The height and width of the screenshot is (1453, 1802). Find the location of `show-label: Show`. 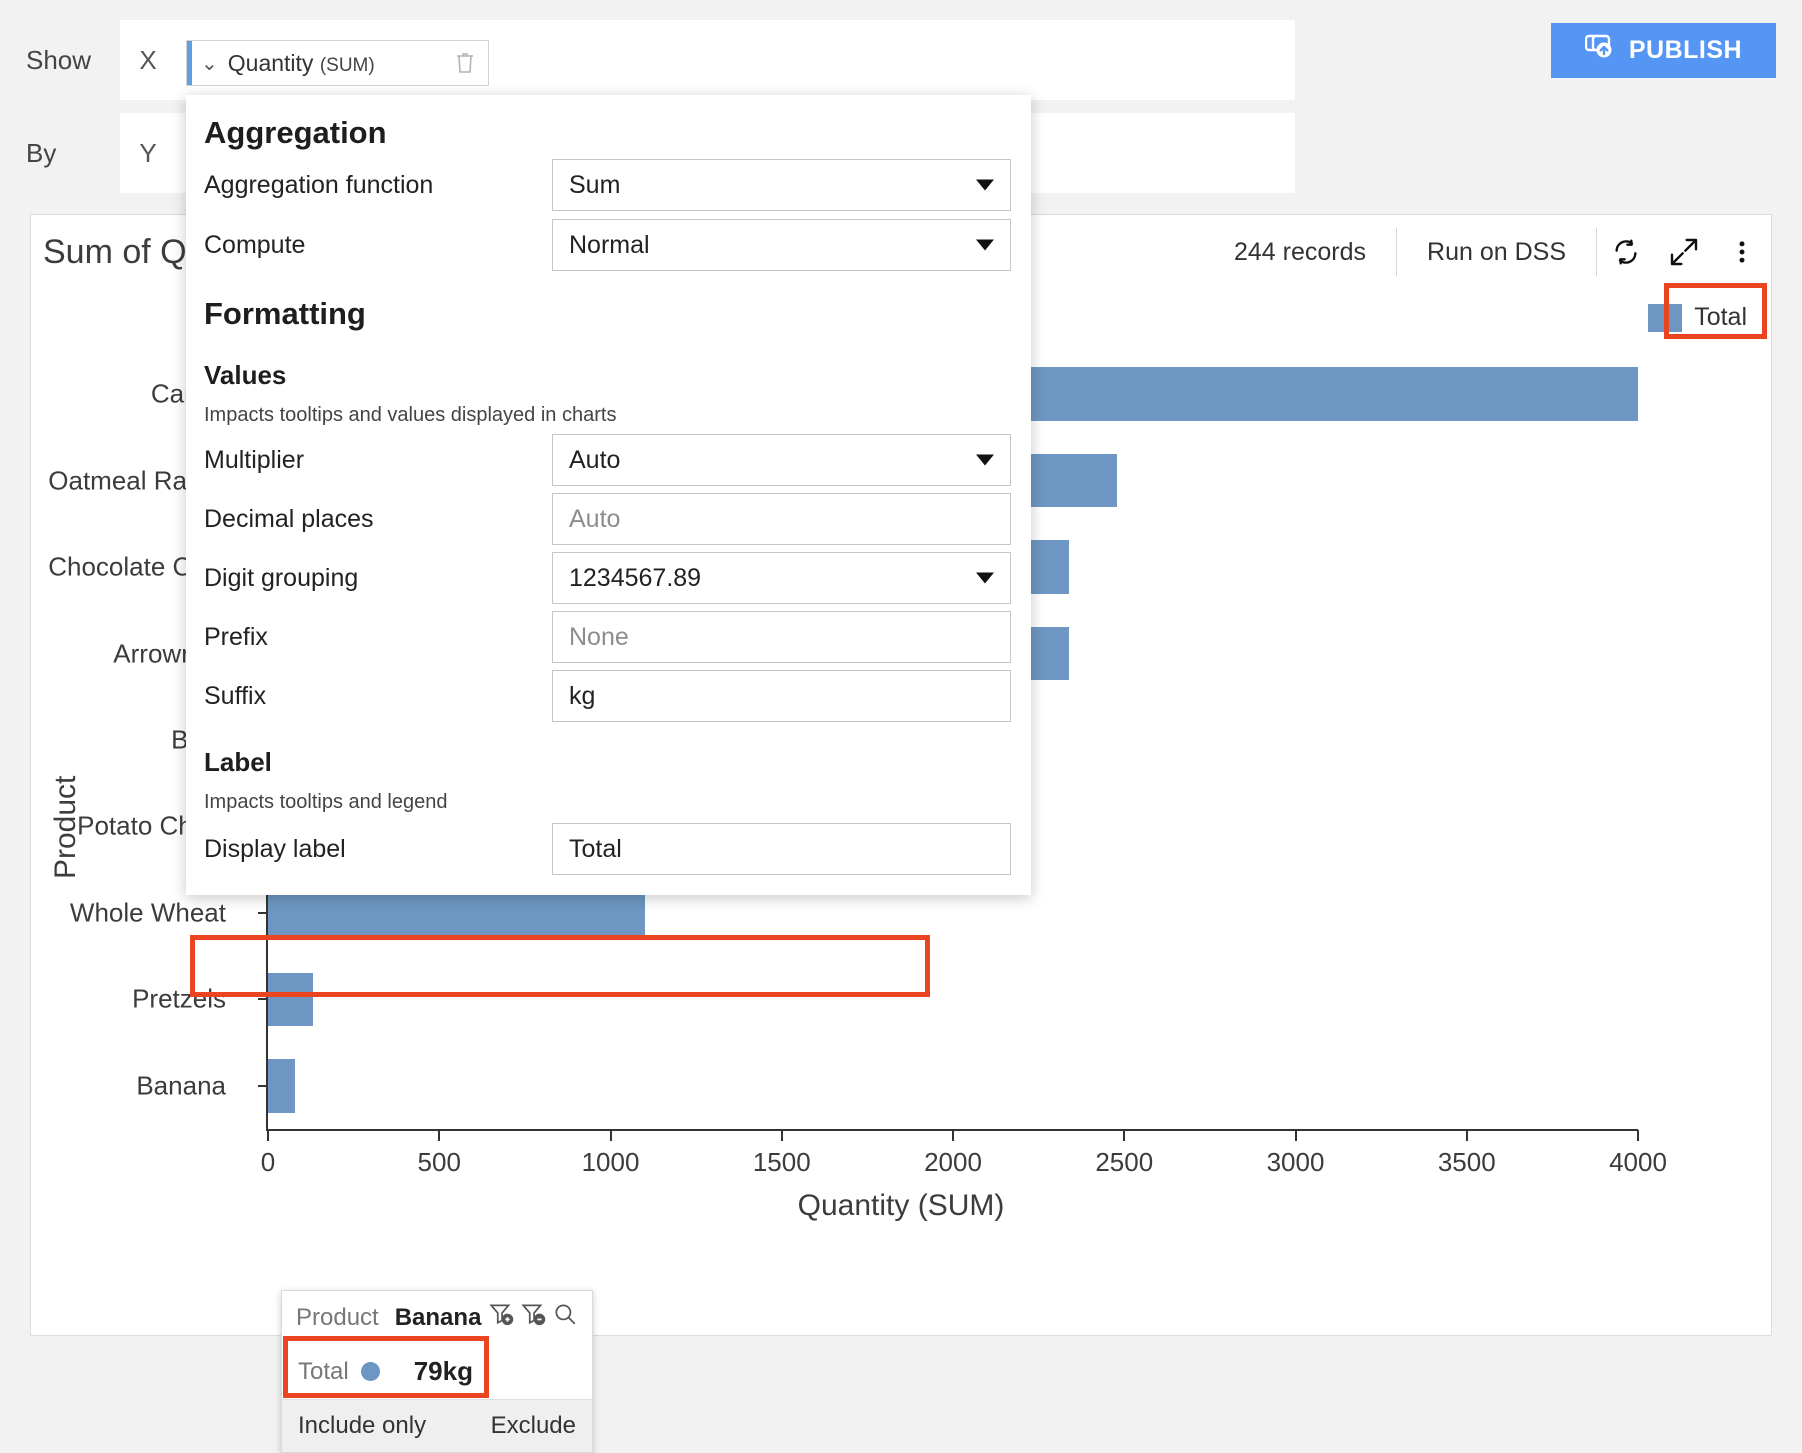

show-label: Show is located at coordinates (59, 59).